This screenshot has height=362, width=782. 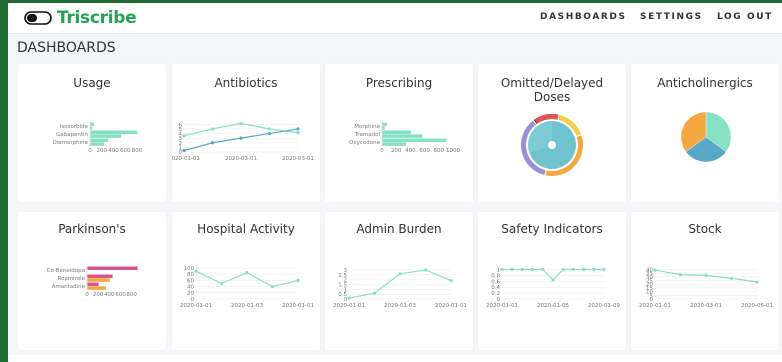 I want to click on nav-logout: LOG OUT, so click(x=745, y=17).